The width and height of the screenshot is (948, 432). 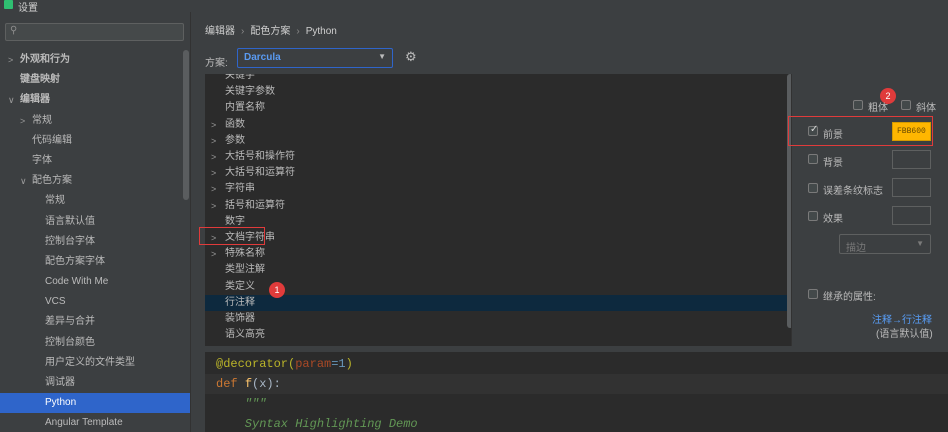 I want to click on sidebar-item: 常规, so click(x=95, y=201).